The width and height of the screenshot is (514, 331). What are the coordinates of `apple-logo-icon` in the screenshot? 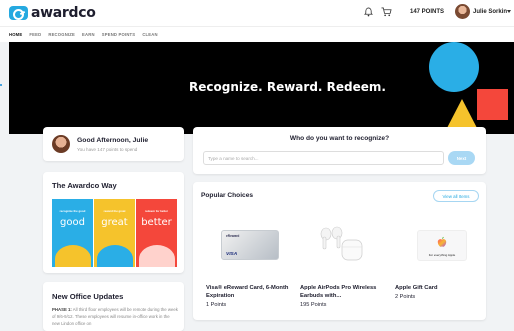 It's located at (442, 241).